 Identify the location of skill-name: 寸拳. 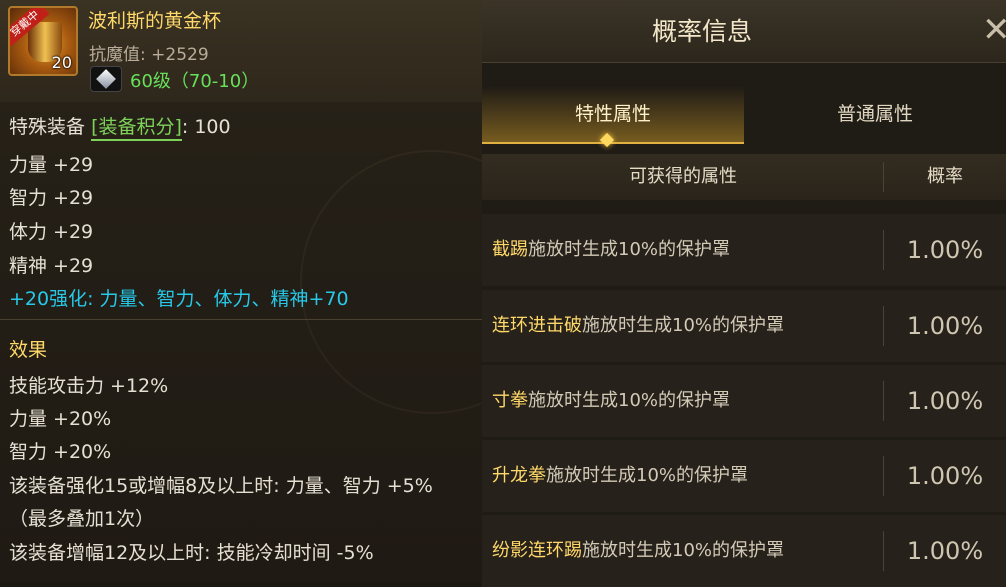
(510, 400).